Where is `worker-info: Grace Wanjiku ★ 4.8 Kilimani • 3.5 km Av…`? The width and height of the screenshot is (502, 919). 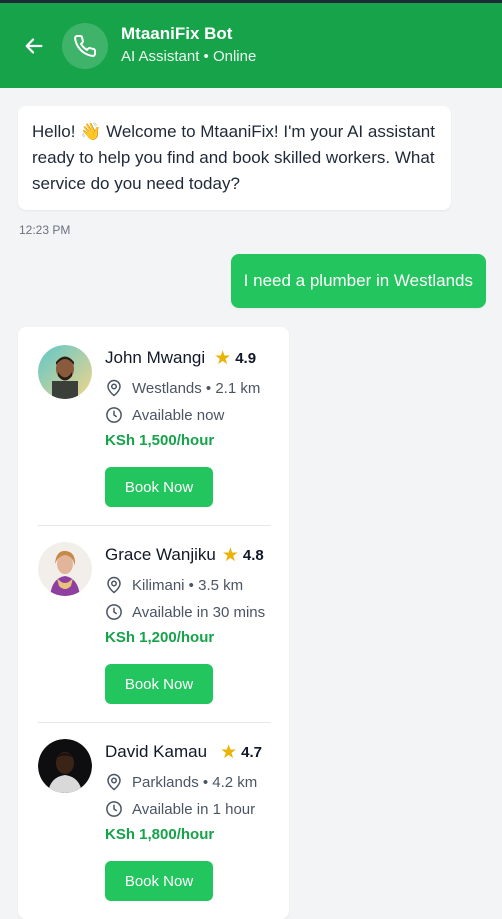 worker-info: Grace Wanjiku ★ 4.8 Kilimani • 3.5 km Av… is located at coordinates (188, 623).